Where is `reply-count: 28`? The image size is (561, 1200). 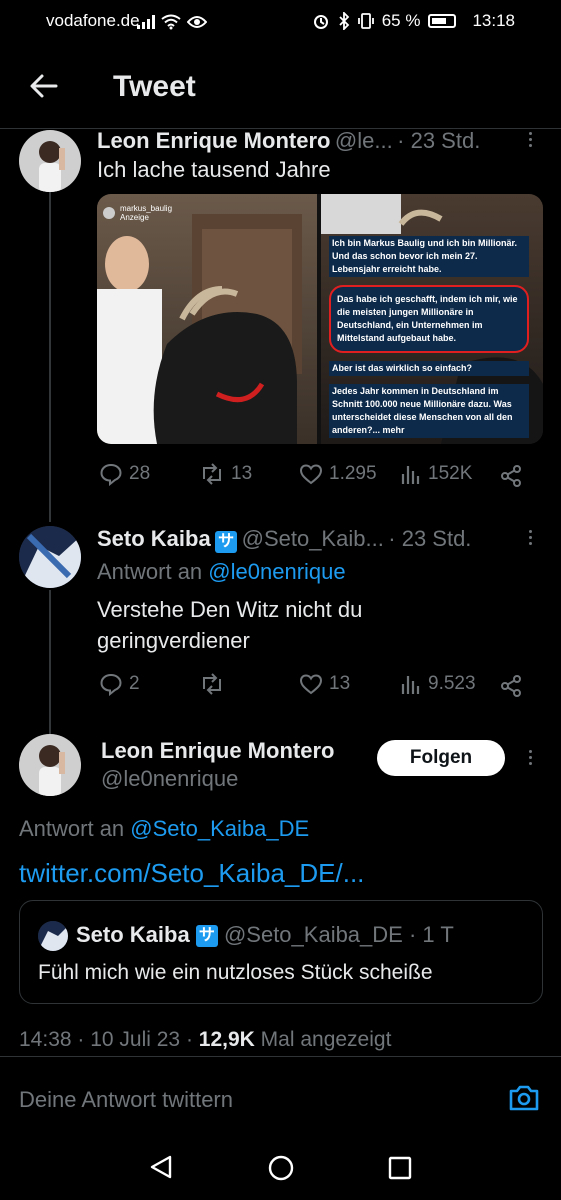 reply-count: 28 is located at coordinates (140, 473).